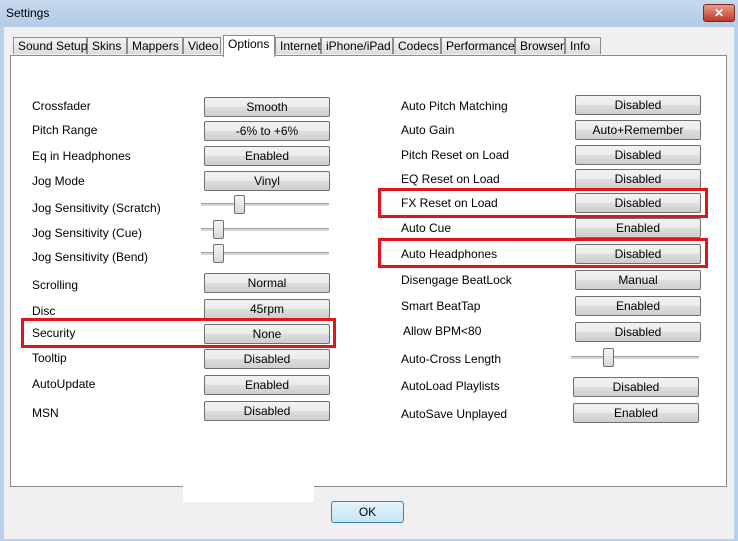 This screenshot has width=738, height=541. What do you see at coordinates (638, 179) in the screenshot?
I see `eq-reset-button: Disabled` at bounding box center [638, 179].